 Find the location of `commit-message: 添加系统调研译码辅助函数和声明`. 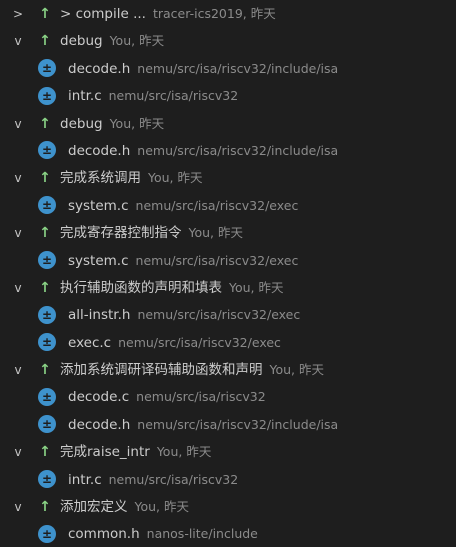

commit-message: 添加系统调研译码辅助函数和声明 is located at coordinates (161, 370).